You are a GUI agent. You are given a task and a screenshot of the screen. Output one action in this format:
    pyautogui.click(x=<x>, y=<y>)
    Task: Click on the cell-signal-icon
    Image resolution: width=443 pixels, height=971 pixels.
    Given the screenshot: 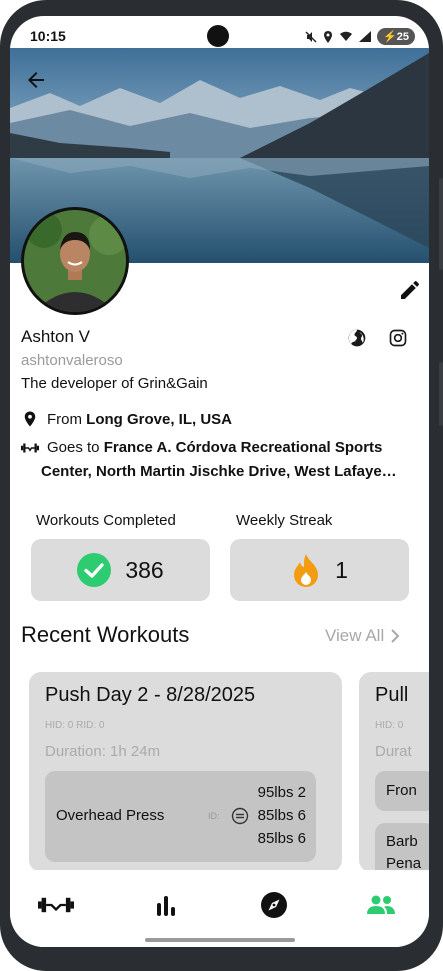 What is the action you would take?
    pyautogui.click(x=365, y=36)
    